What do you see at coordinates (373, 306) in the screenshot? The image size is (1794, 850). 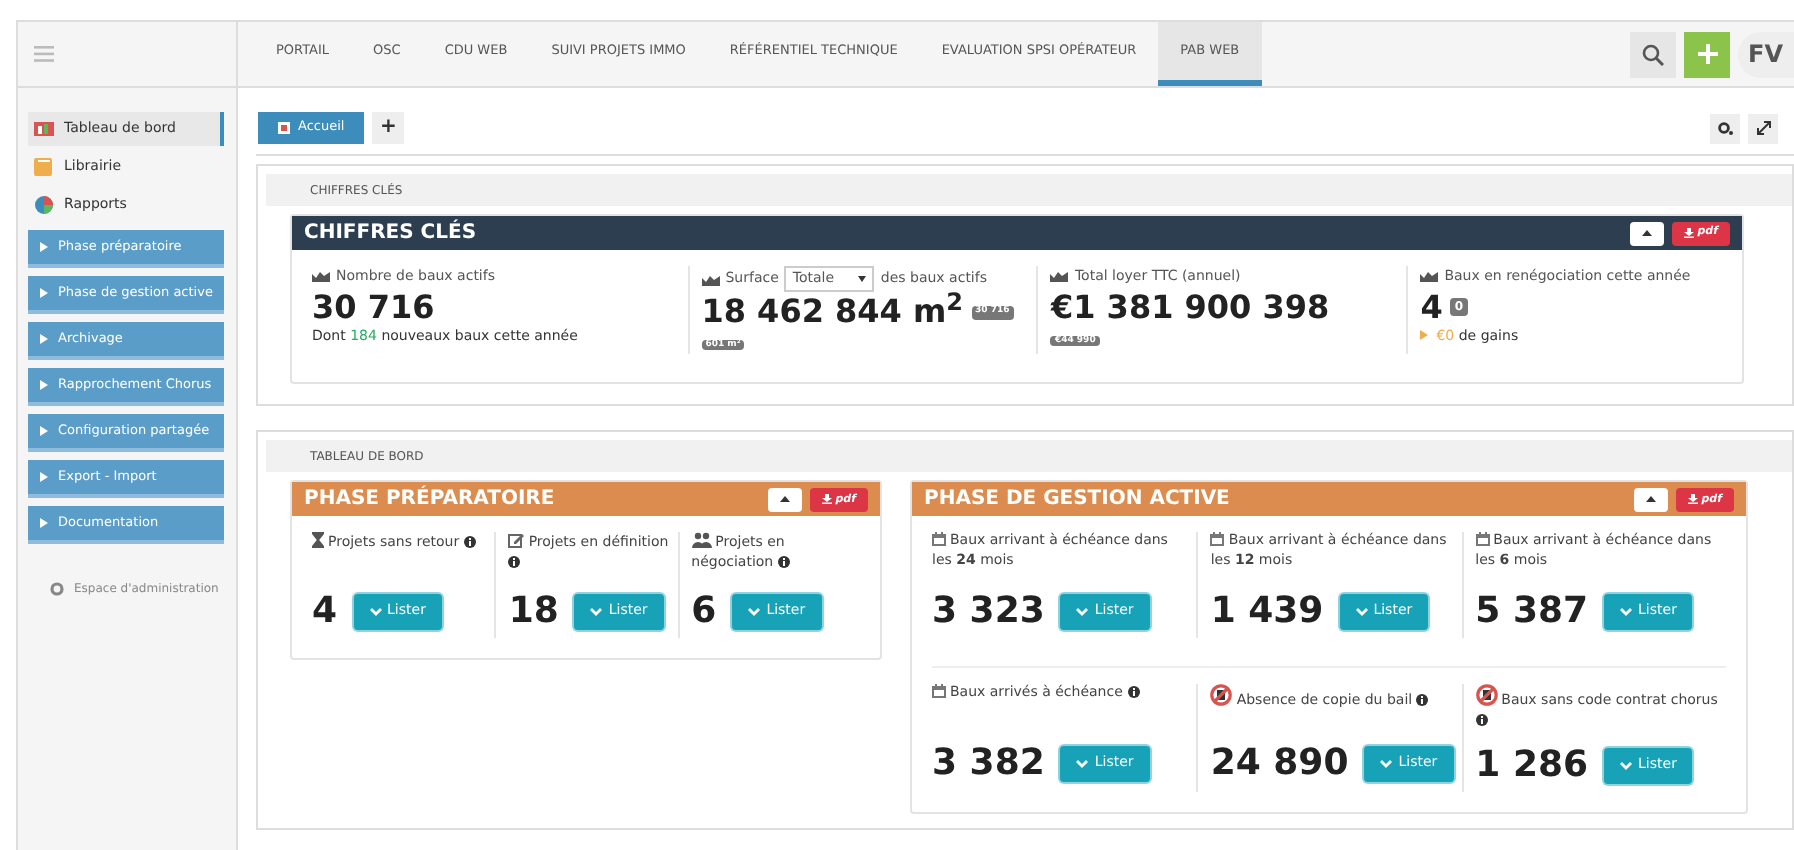 I see `kpi-value: 30 716` at bounding box center [373, 306].